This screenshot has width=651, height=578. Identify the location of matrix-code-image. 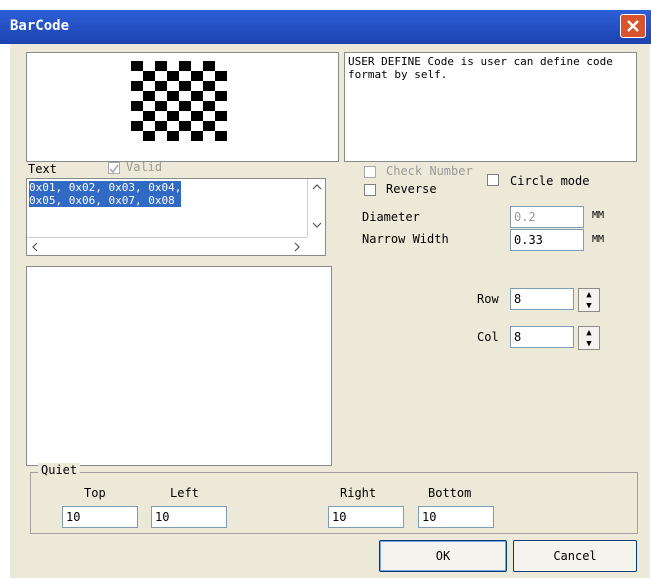
(179, 101).